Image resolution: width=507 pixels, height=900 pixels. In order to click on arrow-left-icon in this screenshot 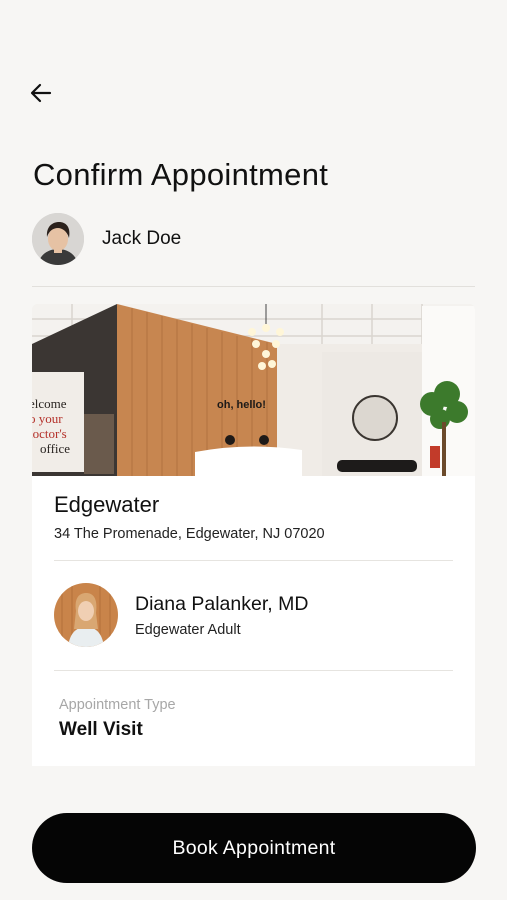, I will do `click(41, 93)`.